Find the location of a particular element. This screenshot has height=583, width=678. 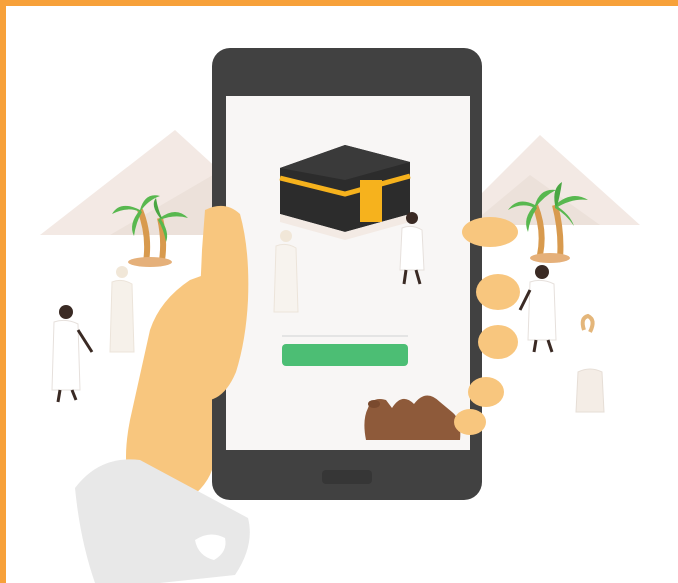

screen-green-button is located at coordinates (345, 355).